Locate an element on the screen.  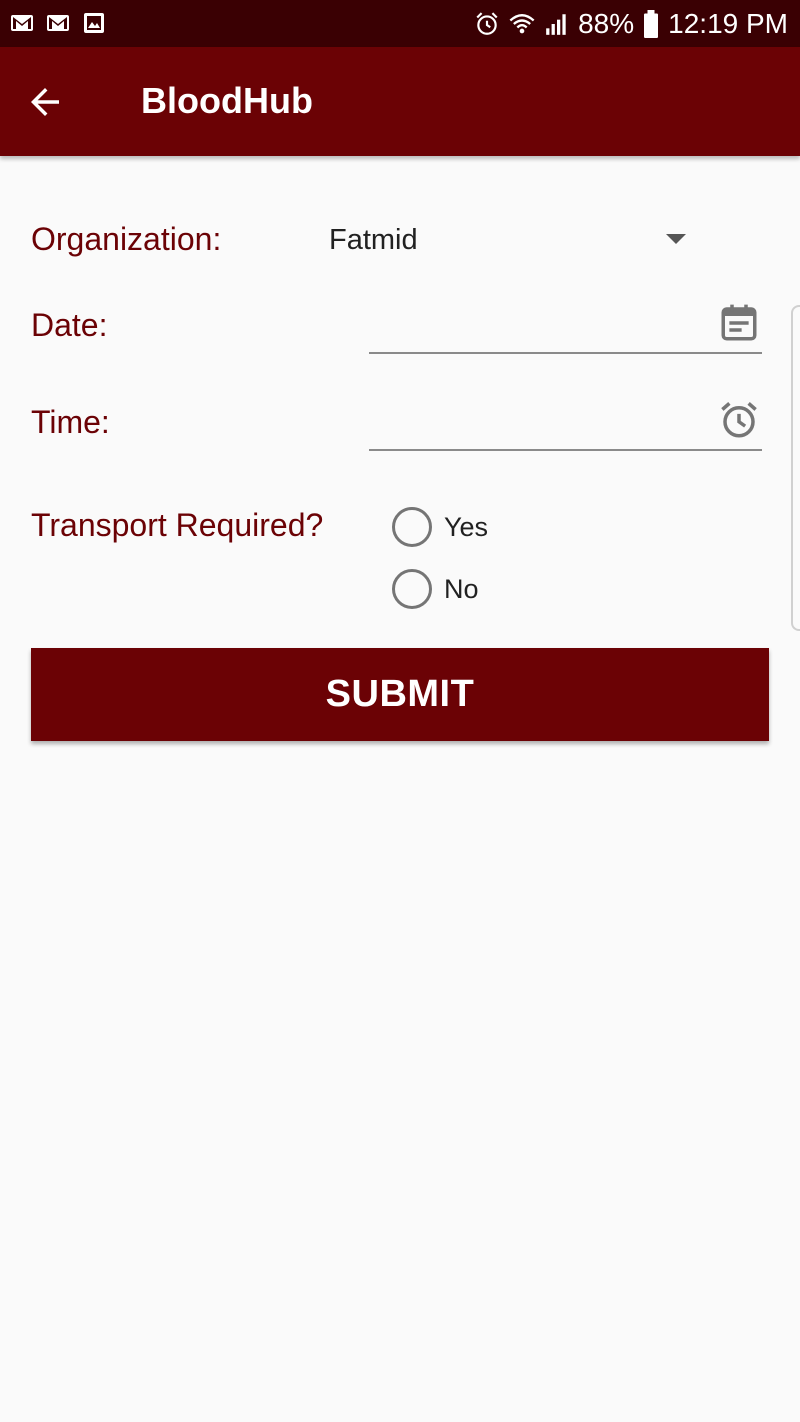
app-title: BloodHub is located at coordinates (227, 100).